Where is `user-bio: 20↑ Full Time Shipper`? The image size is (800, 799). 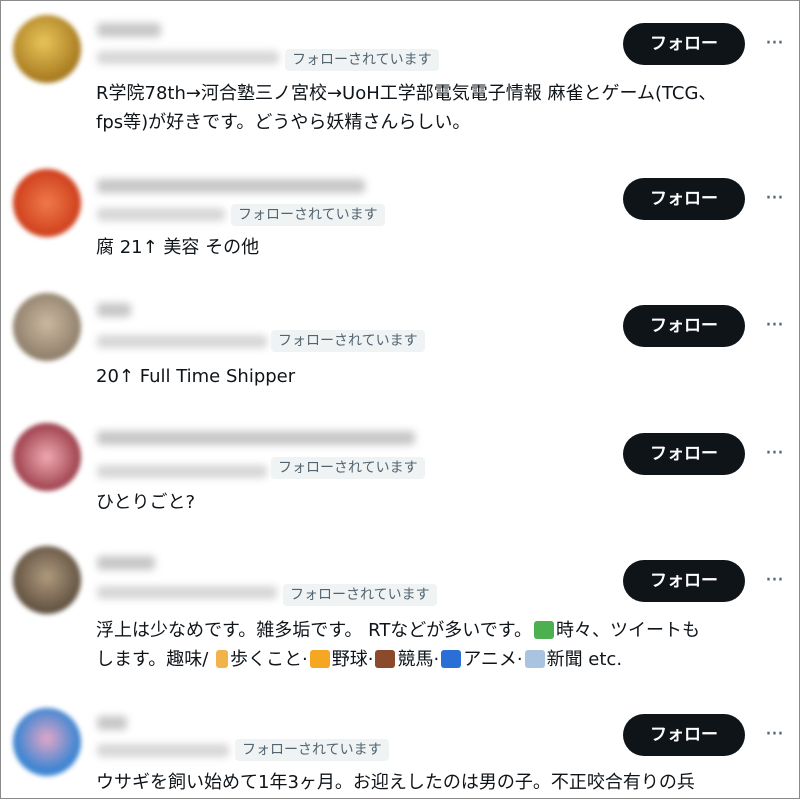 user-bio: 20↑ Full Time Shipper is located at coordinates (441, 376).